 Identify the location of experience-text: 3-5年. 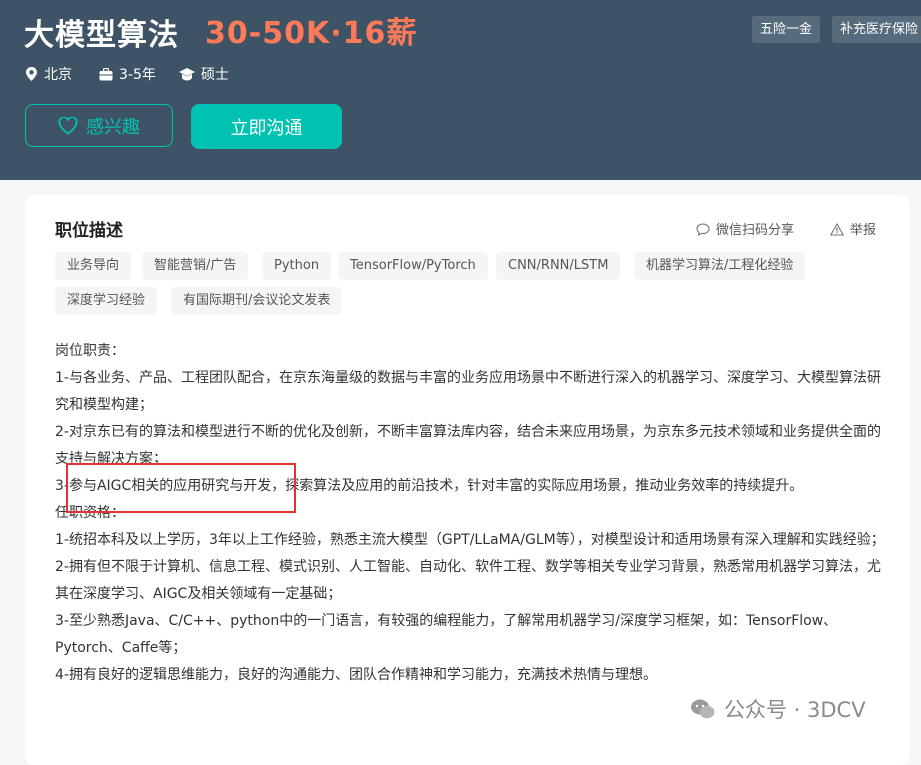
(137, 75).